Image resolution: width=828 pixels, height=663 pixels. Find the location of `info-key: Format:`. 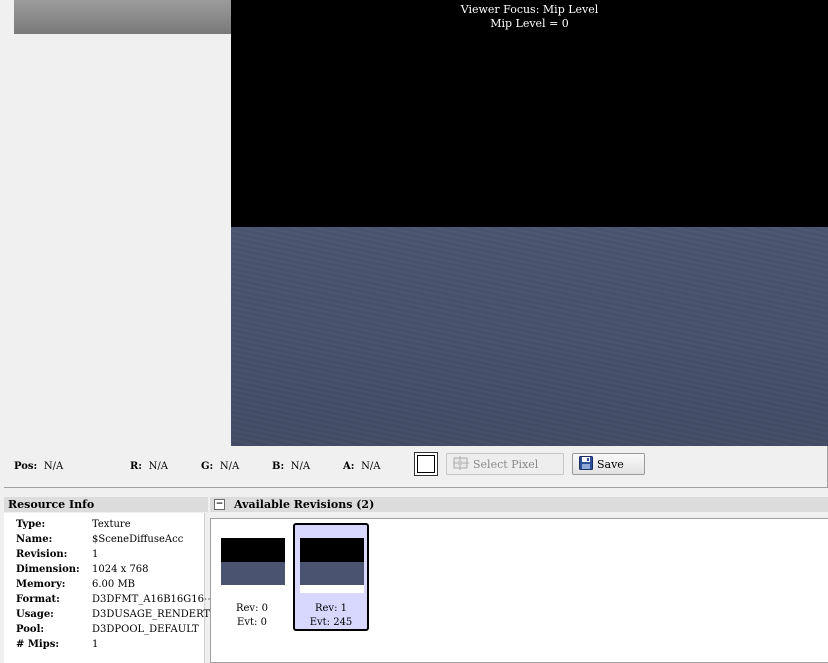

info-key: Format: is located at coordinates (38, 599).